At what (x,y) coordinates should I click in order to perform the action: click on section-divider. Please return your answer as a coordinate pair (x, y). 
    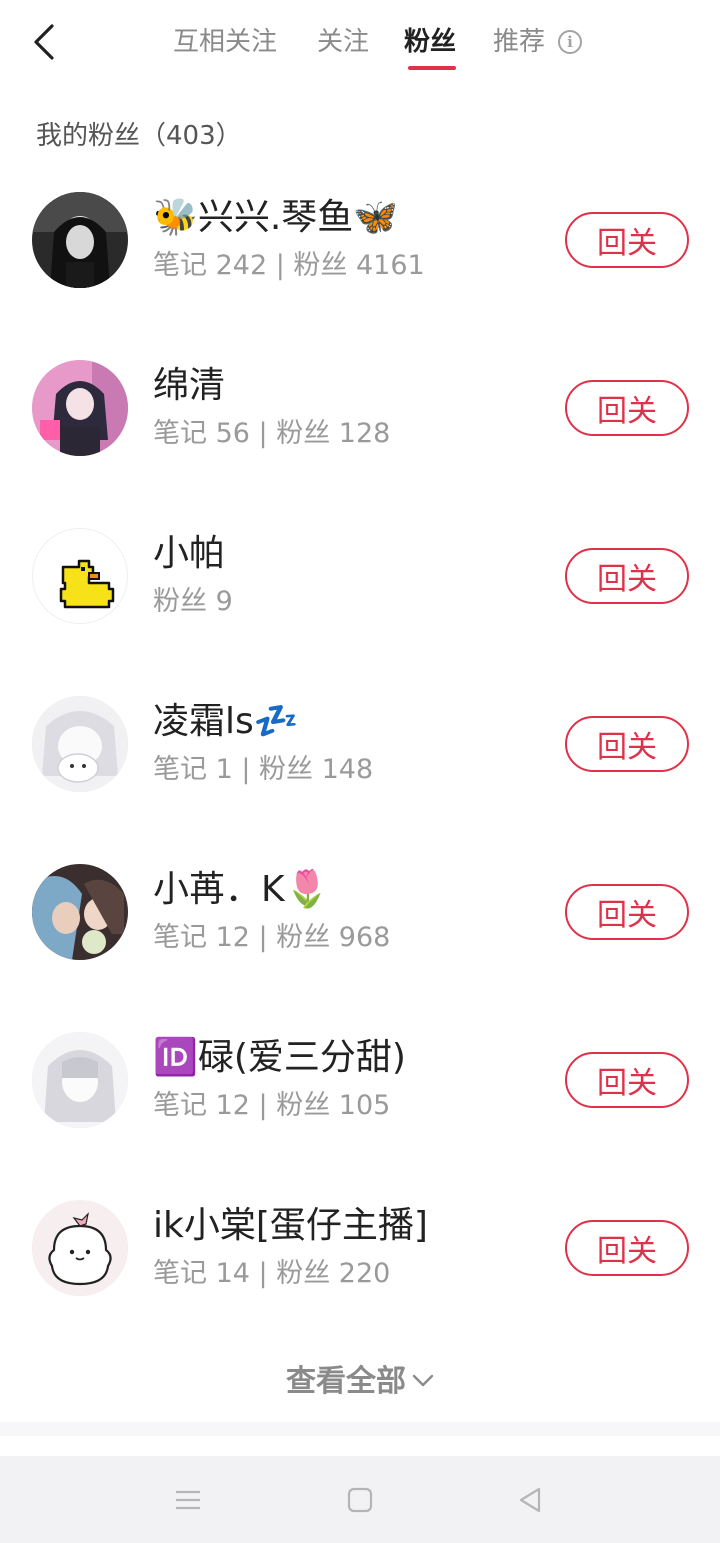
    Looking at the image, I should click on (360, 1429).